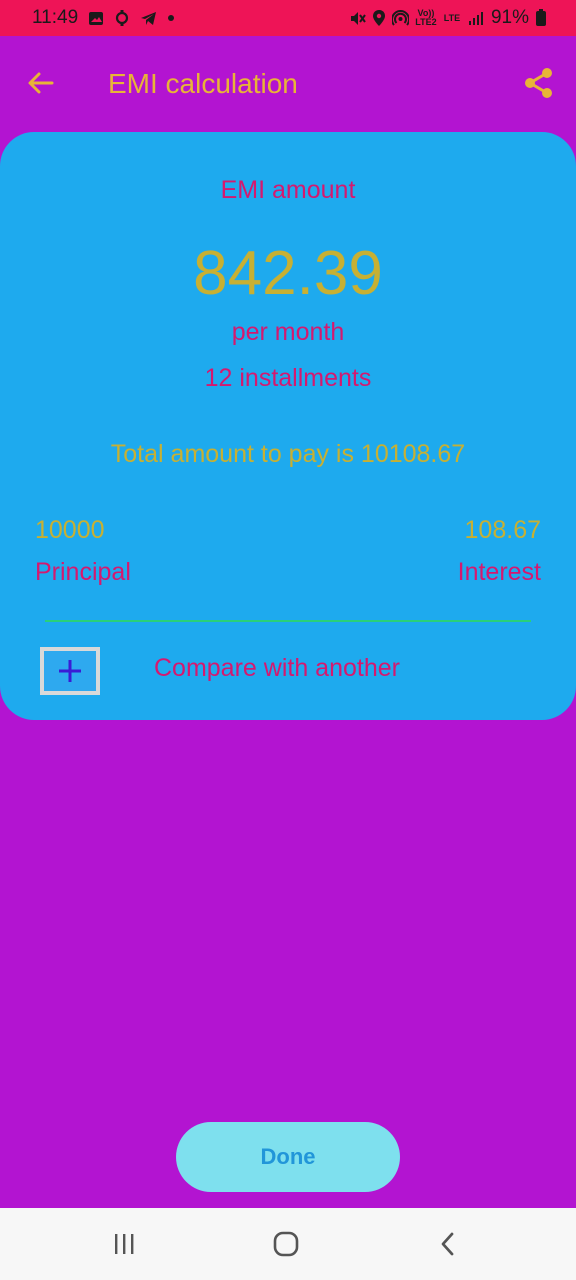 The width and height of the screenshot is (576, 1280). Describe the element at coordinates (288, 454) in the screenshot. I see `total-amount-text: Total amount to pay is 10108.67` at that location.